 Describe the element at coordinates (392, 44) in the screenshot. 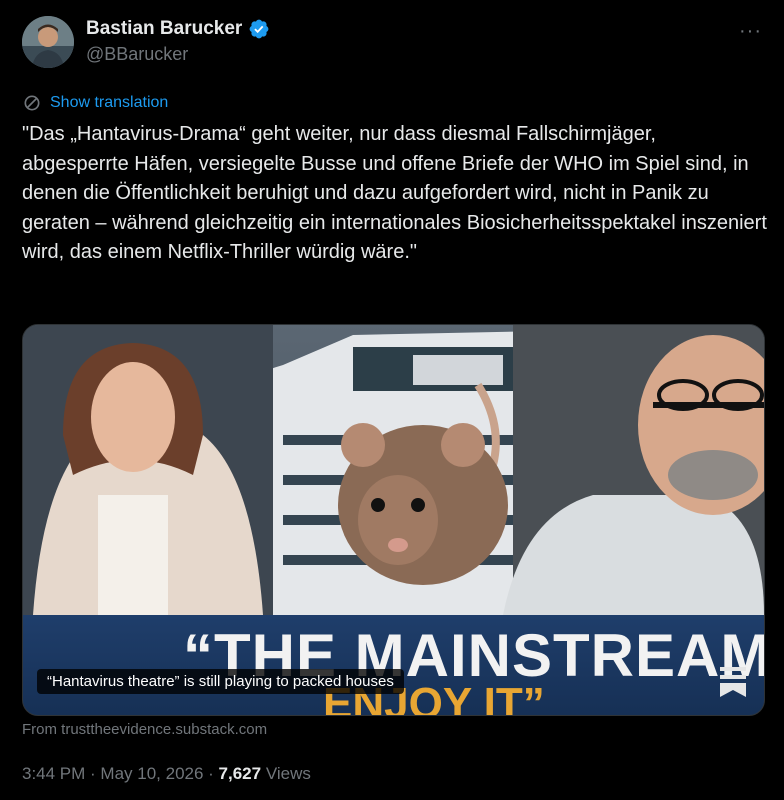

I see `tweet-header: Bastian Barucker @BBarucker ···` at that location.